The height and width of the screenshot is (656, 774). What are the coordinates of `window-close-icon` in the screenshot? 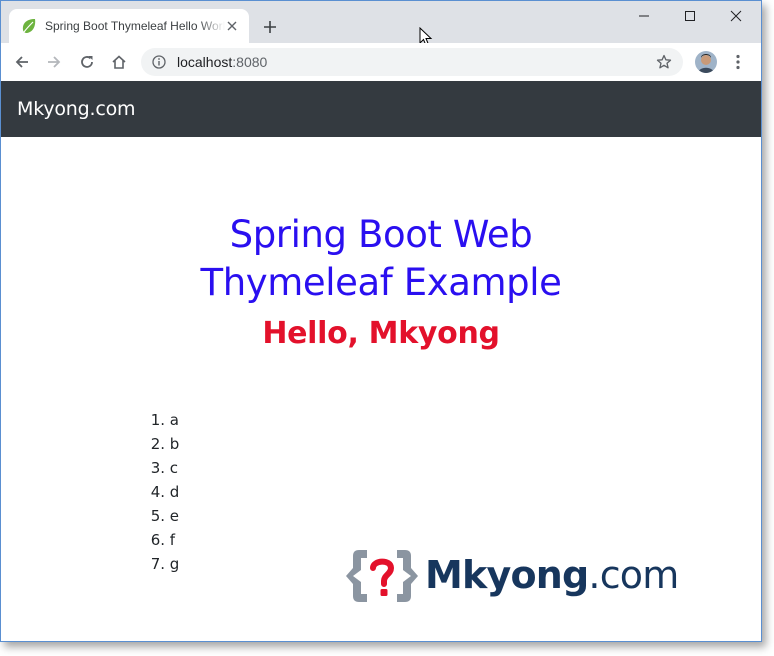 It's located at (736, 16).